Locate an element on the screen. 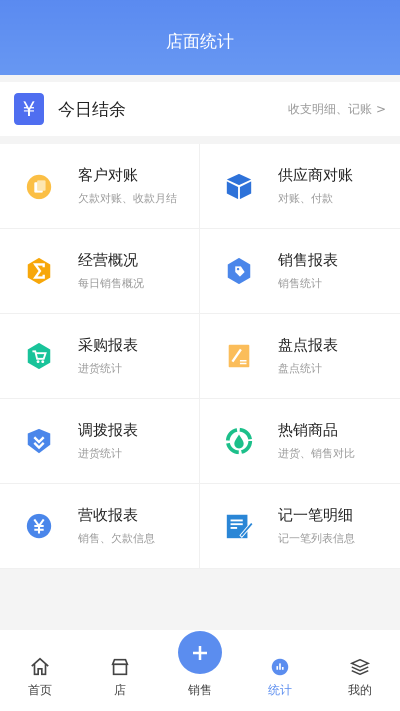  item-subtitle: 销售、欠款信息 is located at coordinates (116, 538).